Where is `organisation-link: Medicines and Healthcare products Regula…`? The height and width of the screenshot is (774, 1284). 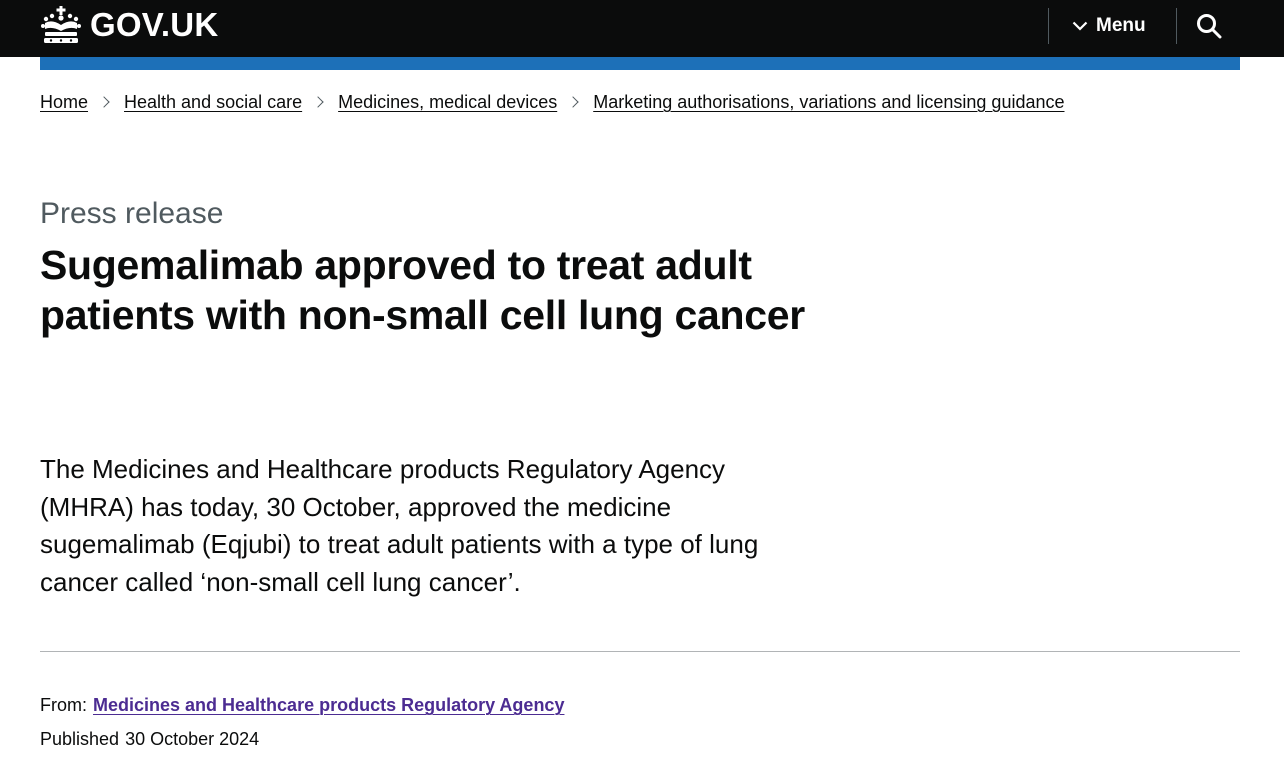
organisation-link: Medicines and Healthcare products Regula… is located at coordinates (328, 705).